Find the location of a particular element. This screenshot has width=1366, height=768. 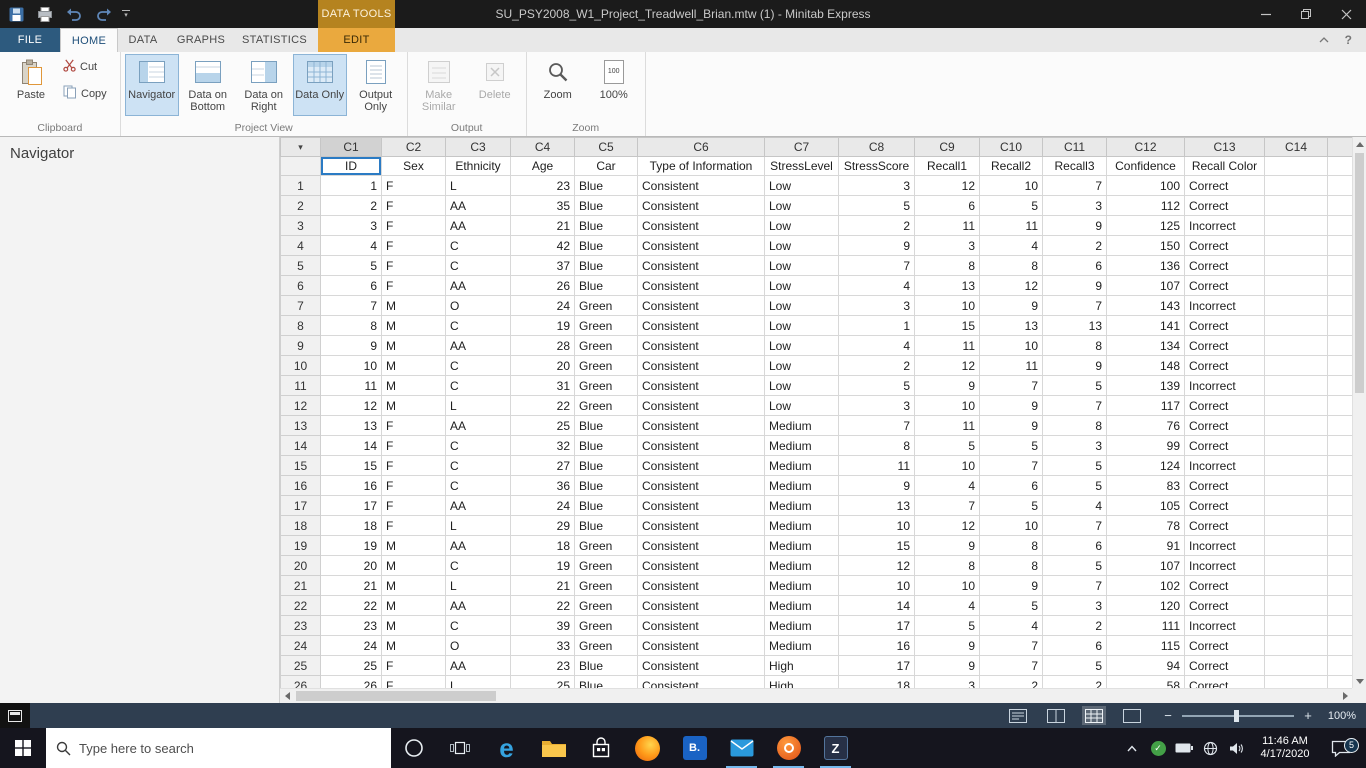

cell-C12-row4: 150 is located at coordinates (1145, 245).